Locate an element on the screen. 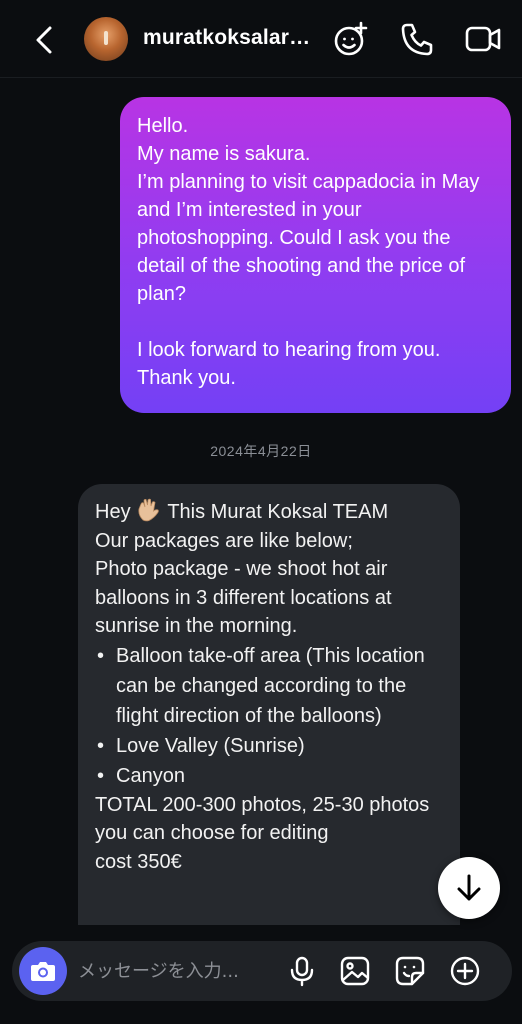 This screenshot has width=522, height=1024. avatar is located at coordinates (106, 39).